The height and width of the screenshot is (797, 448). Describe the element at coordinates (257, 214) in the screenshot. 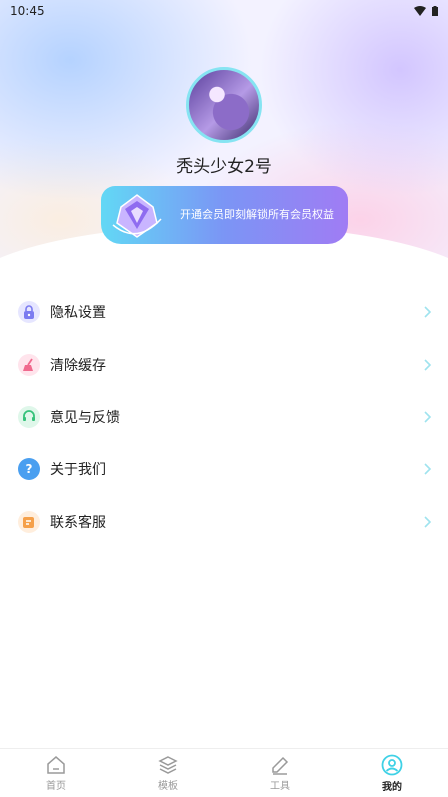

I see `vip-banner-text: 开通会员即刻解锁所有会员权益` at that location.